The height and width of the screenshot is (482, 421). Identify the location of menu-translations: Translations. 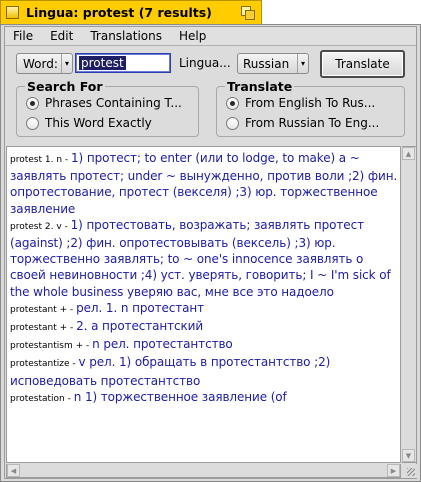
(126, 36).